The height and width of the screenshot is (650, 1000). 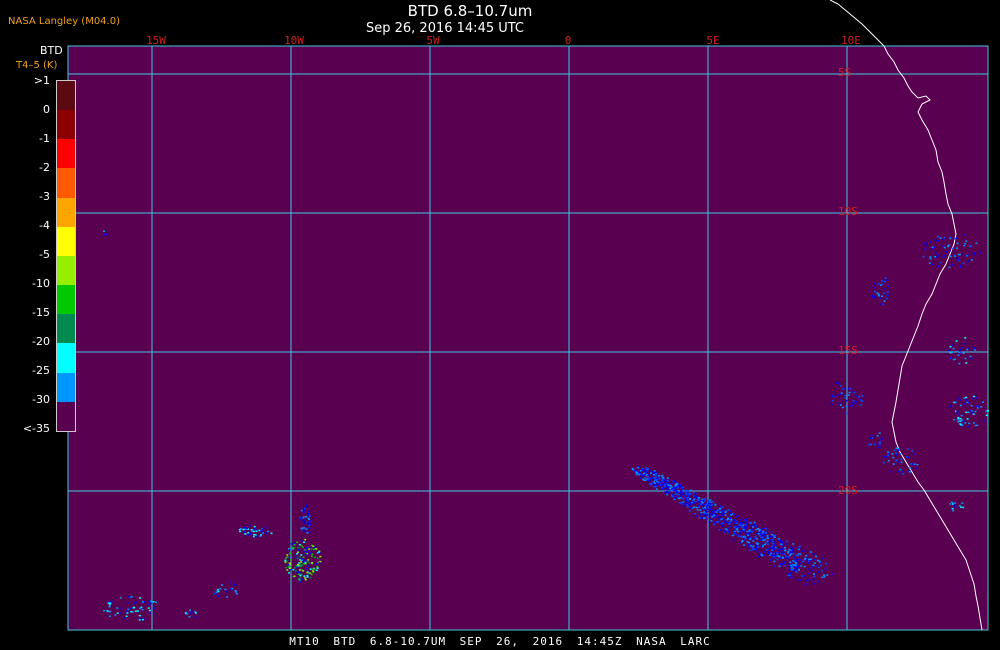 What do you see at coordinates (66, 387) in the screenshot?
I see `legend-swatch` at bounding box center [66, 387].